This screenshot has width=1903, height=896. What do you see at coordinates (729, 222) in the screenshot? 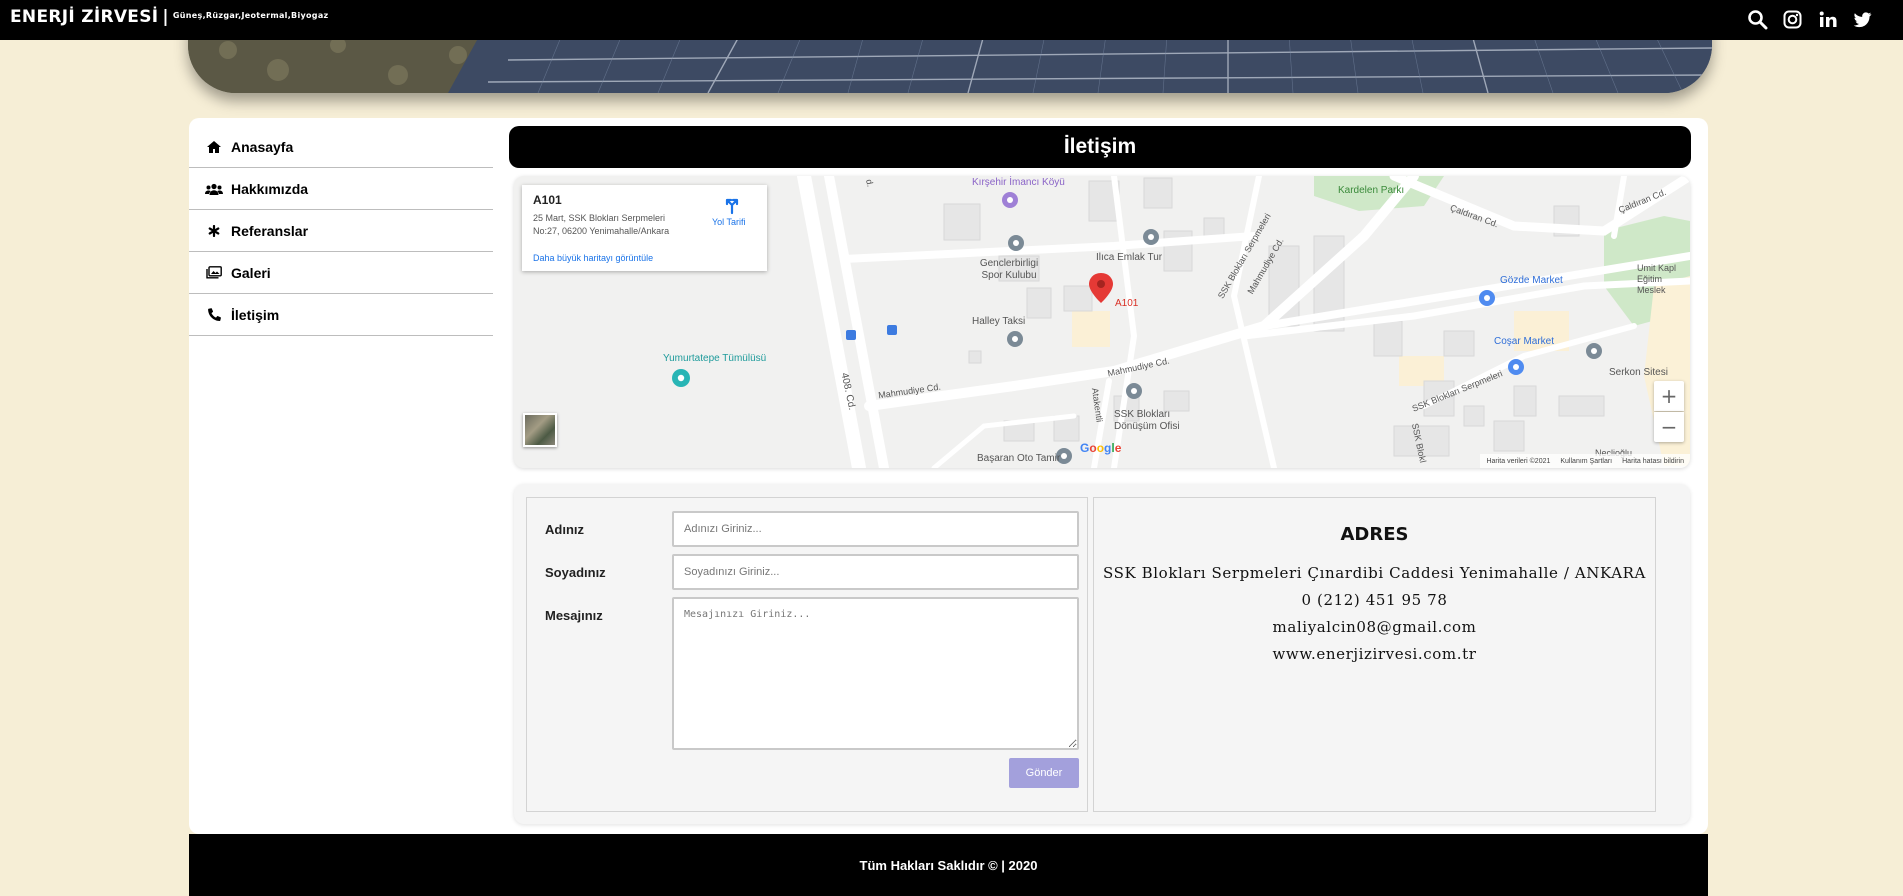
I see `directions-link: Yol Tarifi` at bounding box center [729, 222].